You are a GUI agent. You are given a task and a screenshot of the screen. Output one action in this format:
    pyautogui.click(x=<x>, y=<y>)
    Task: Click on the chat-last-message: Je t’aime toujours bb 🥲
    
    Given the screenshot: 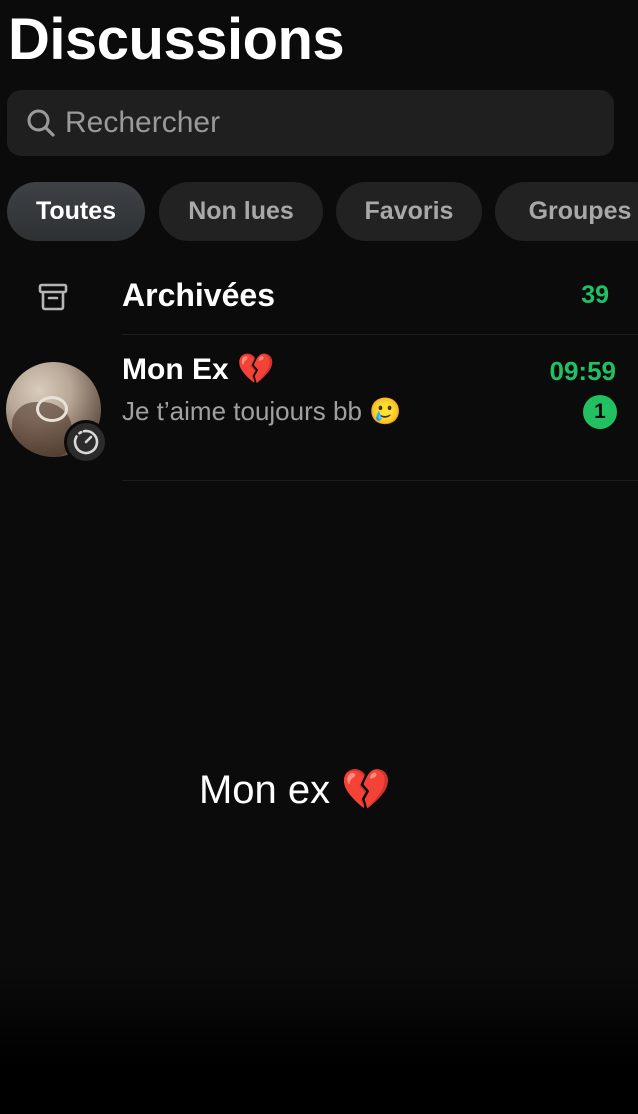 What is the action you would take?
    pyautogui.click(x=262, y=411)
    